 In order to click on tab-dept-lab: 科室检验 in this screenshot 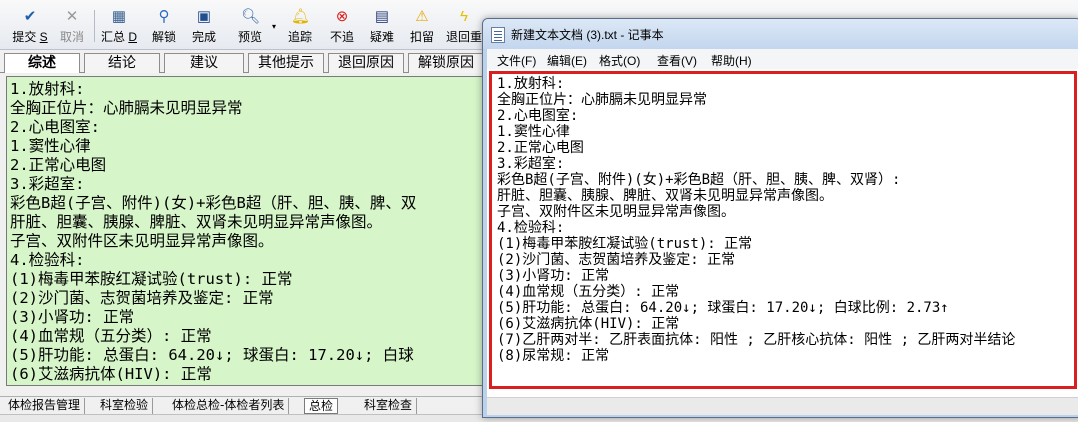, I will do `click(125, 406)`.